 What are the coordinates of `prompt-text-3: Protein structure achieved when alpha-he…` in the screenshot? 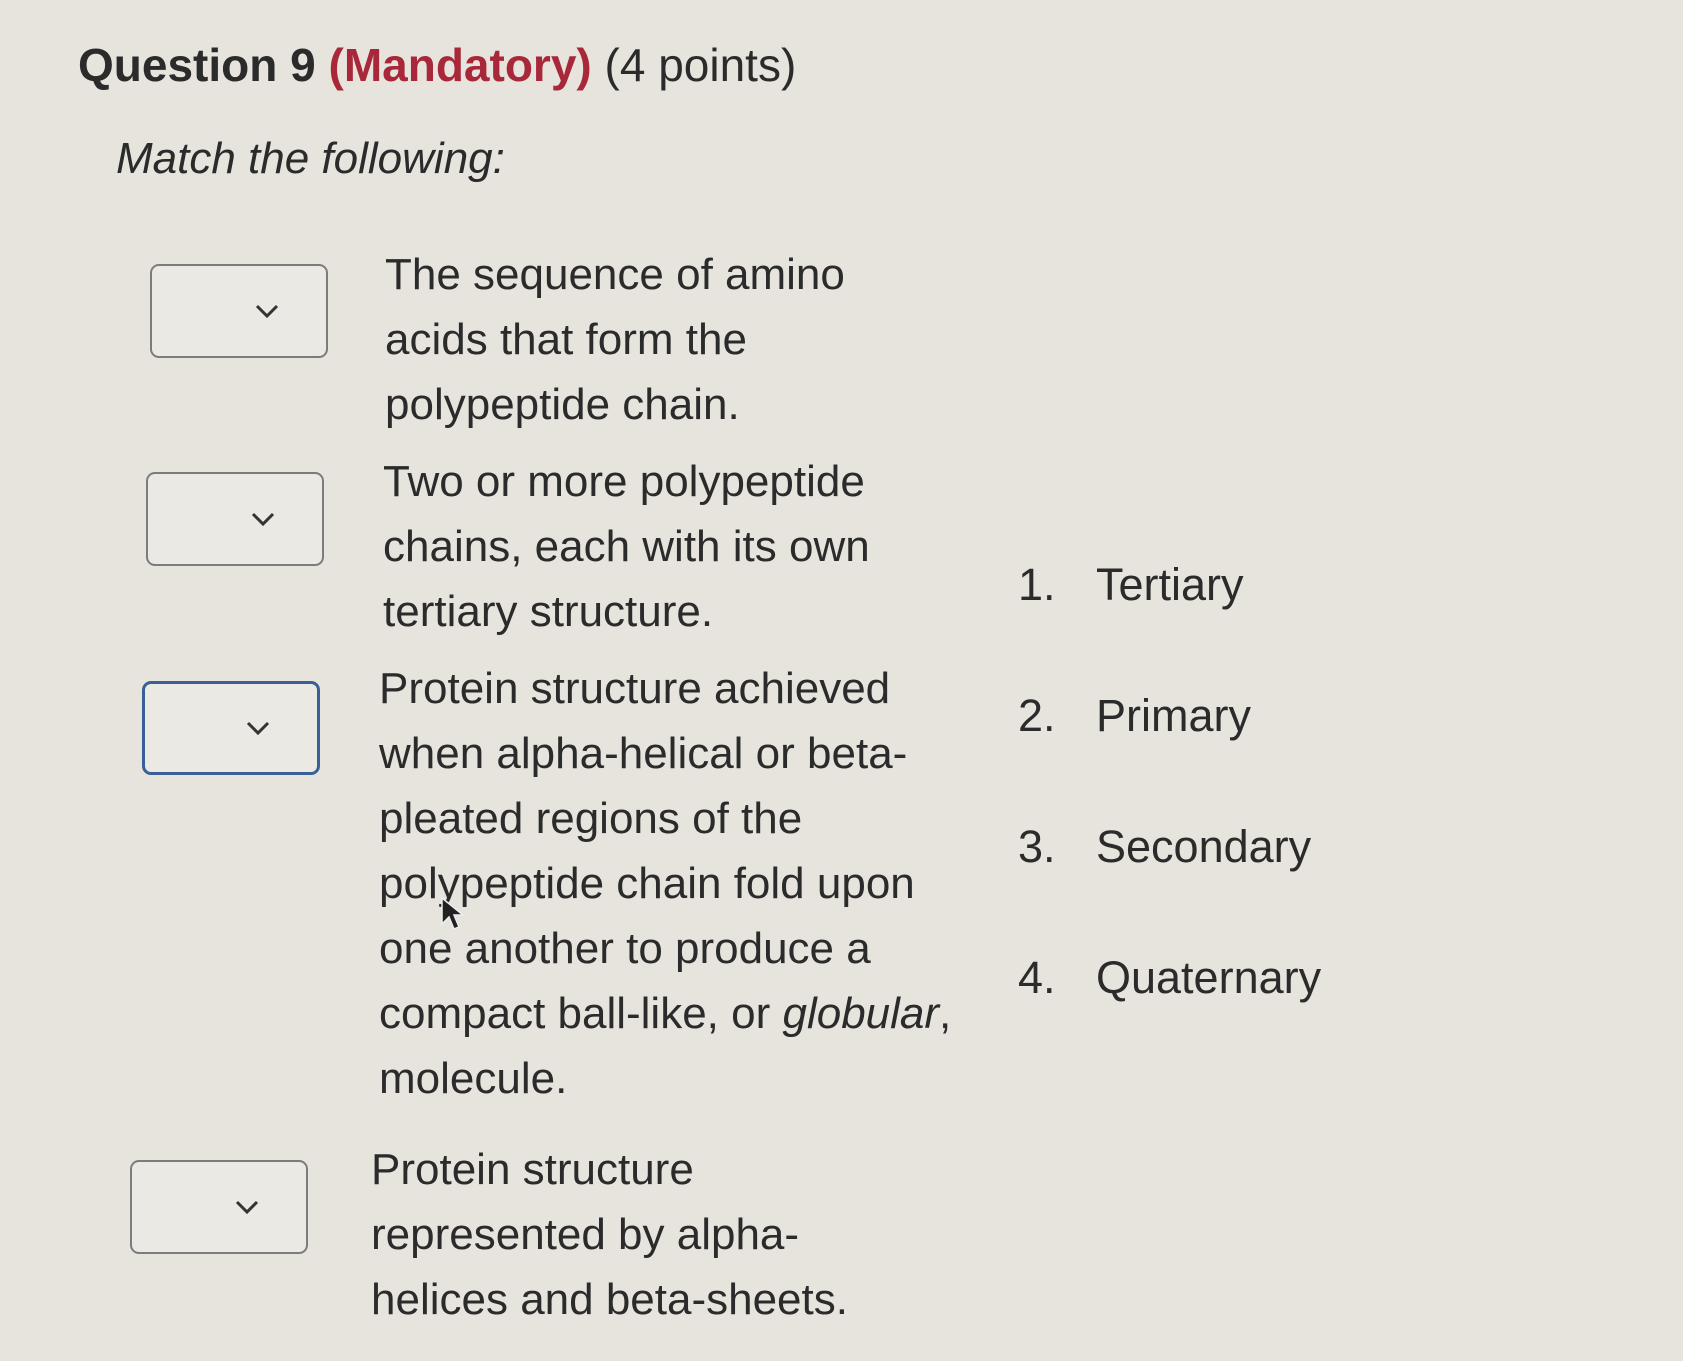 It's located at (669, 883).